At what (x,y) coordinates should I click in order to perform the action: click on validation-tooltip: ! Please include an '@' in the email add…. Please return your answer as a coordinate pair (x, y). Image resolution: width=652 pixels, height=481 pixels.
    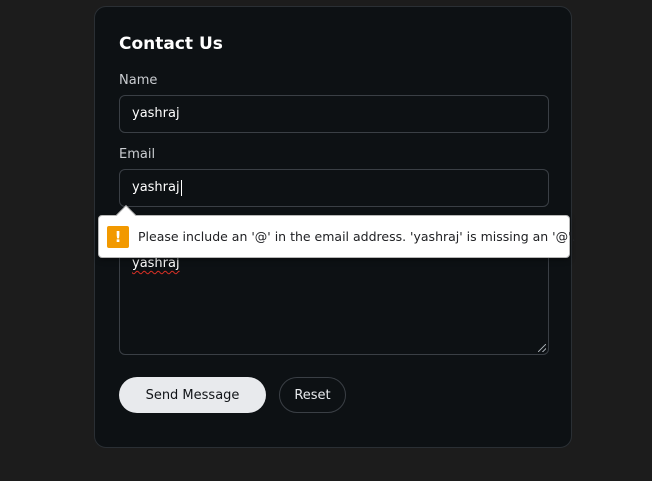
    Looking at the image, I should click on (337, 236).